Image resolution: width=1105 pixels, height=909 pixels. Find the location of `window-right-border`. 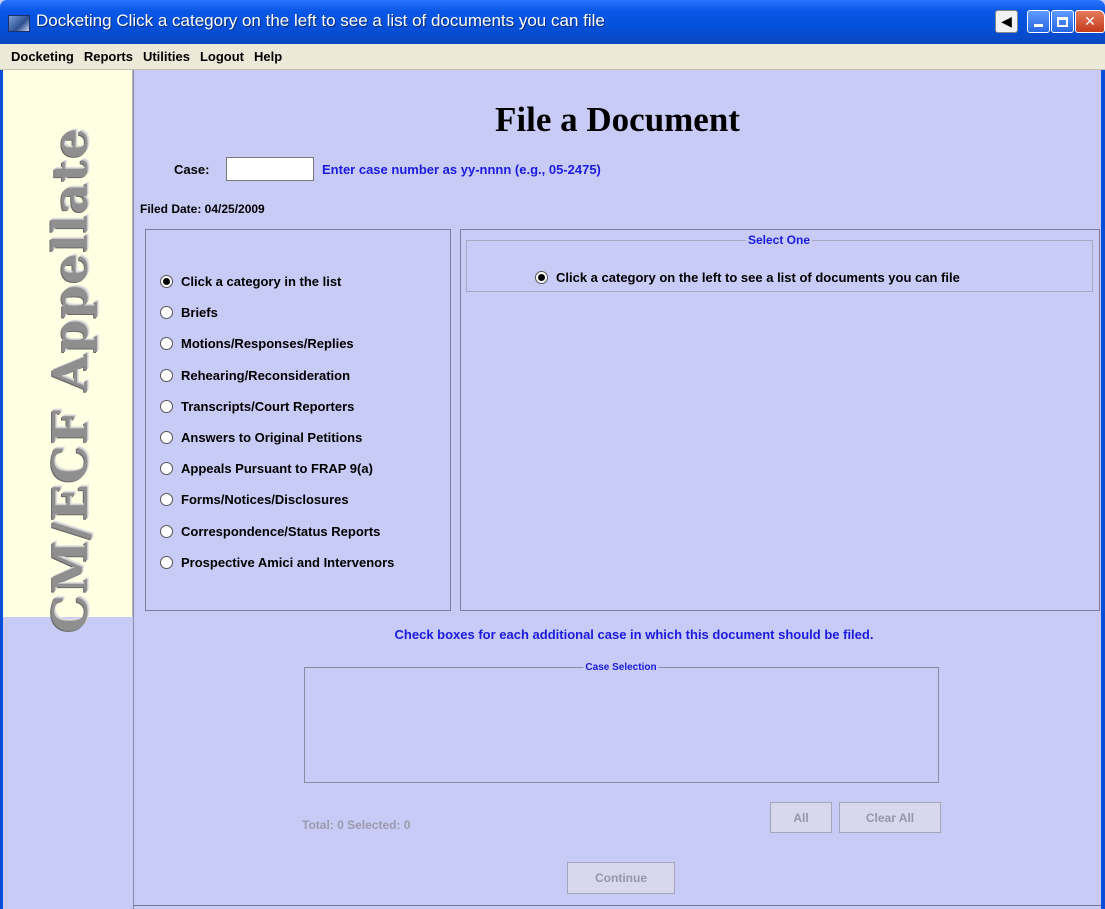

window-right-border is located at coordinates (1103, 489).